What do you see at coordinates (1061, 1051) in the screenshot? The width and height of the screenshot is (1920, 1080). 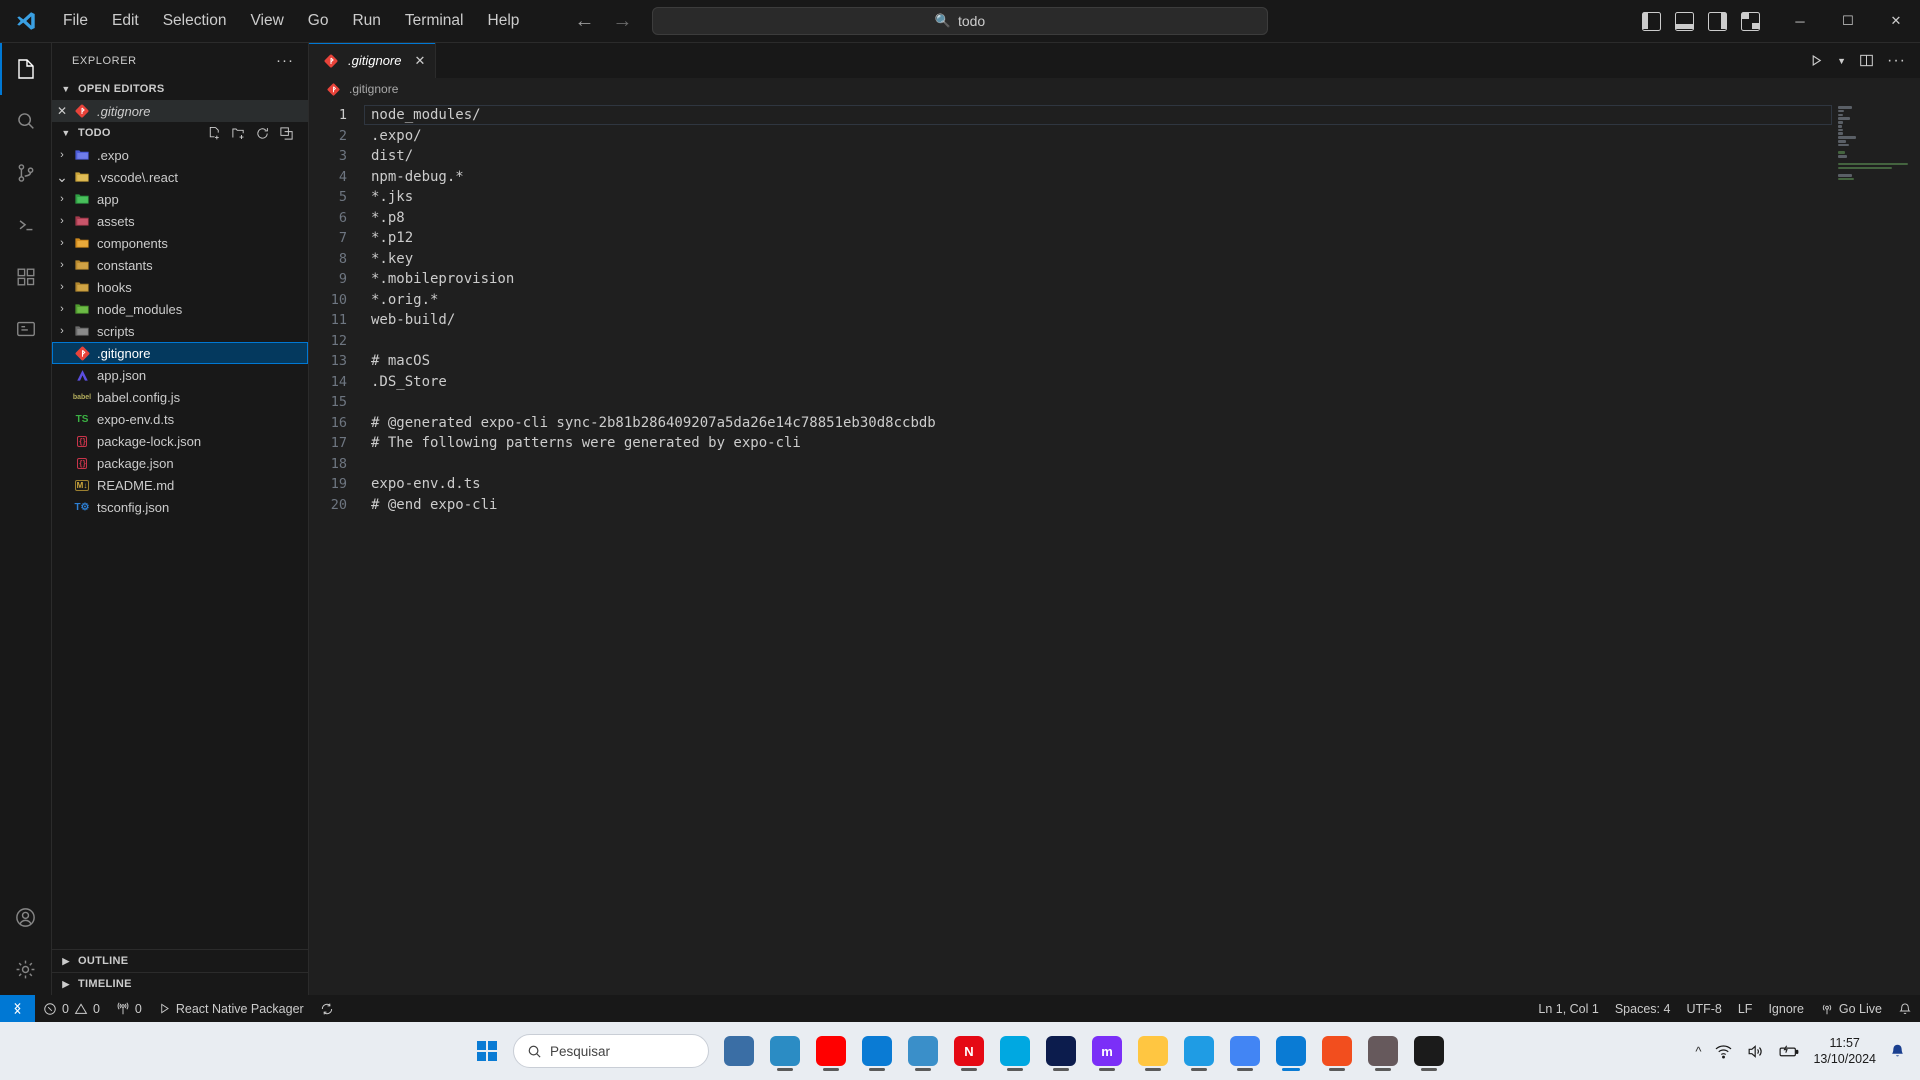 I see `taskbar-app-disney-plus` at bounding box center [1061, 1051].